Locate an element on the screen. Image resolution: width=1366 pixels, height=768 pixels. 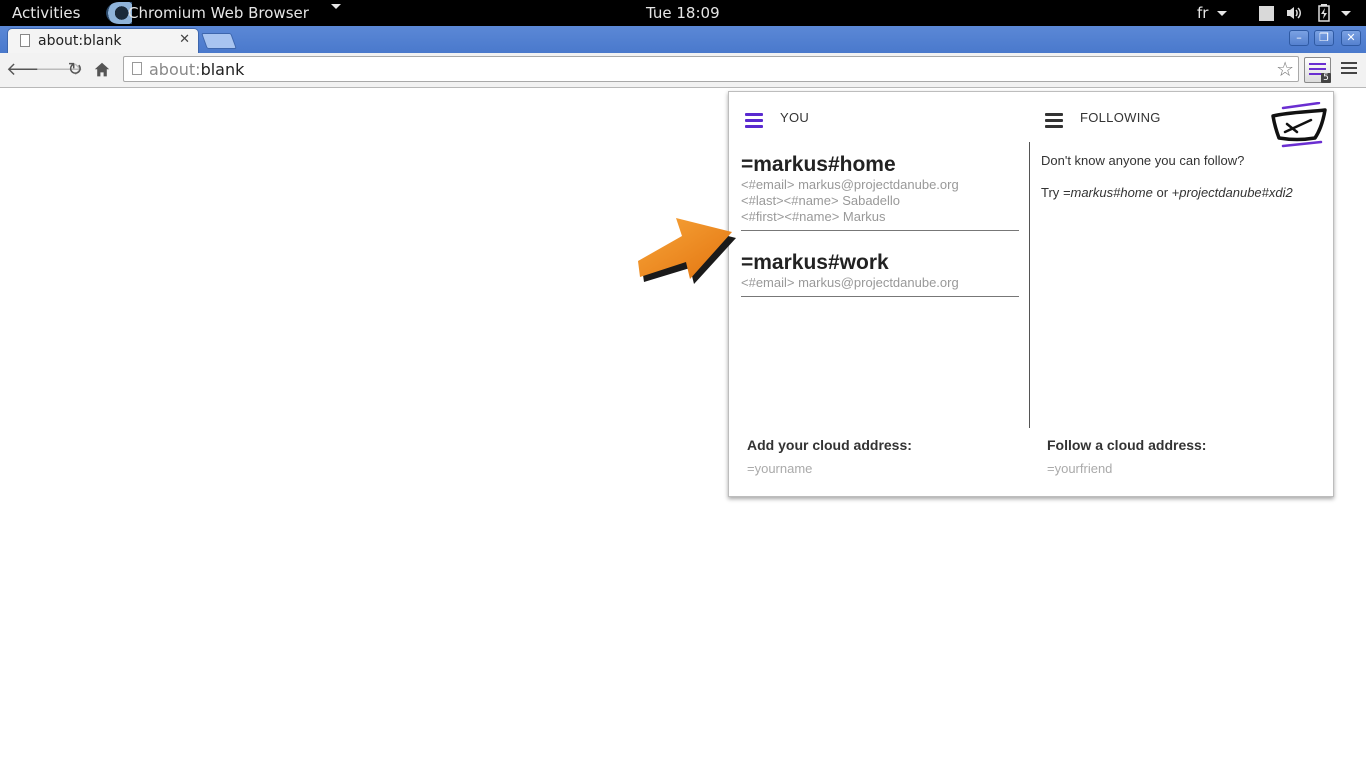
column-divider is located at coordinates (1029, 285).